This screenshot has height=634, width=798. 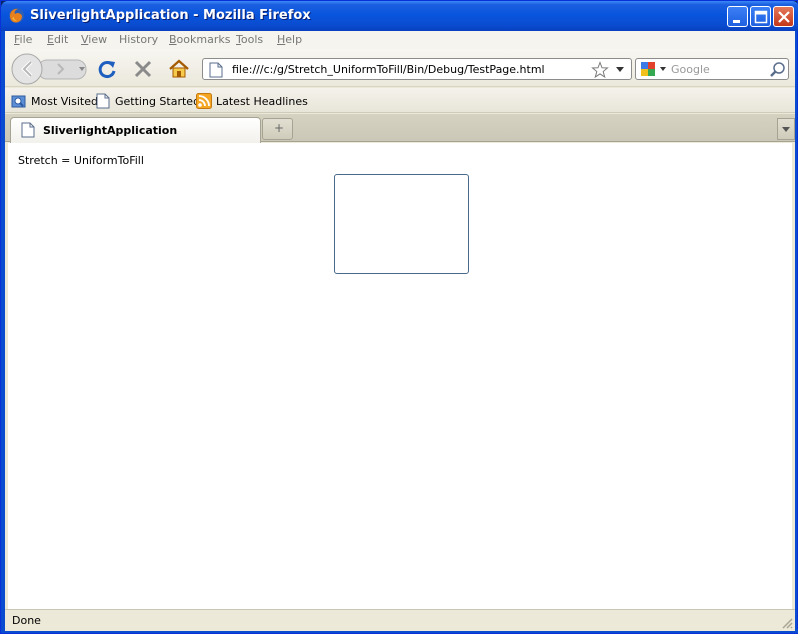 I want to click on url-dropdown-icon, so click(x=620, y=69).